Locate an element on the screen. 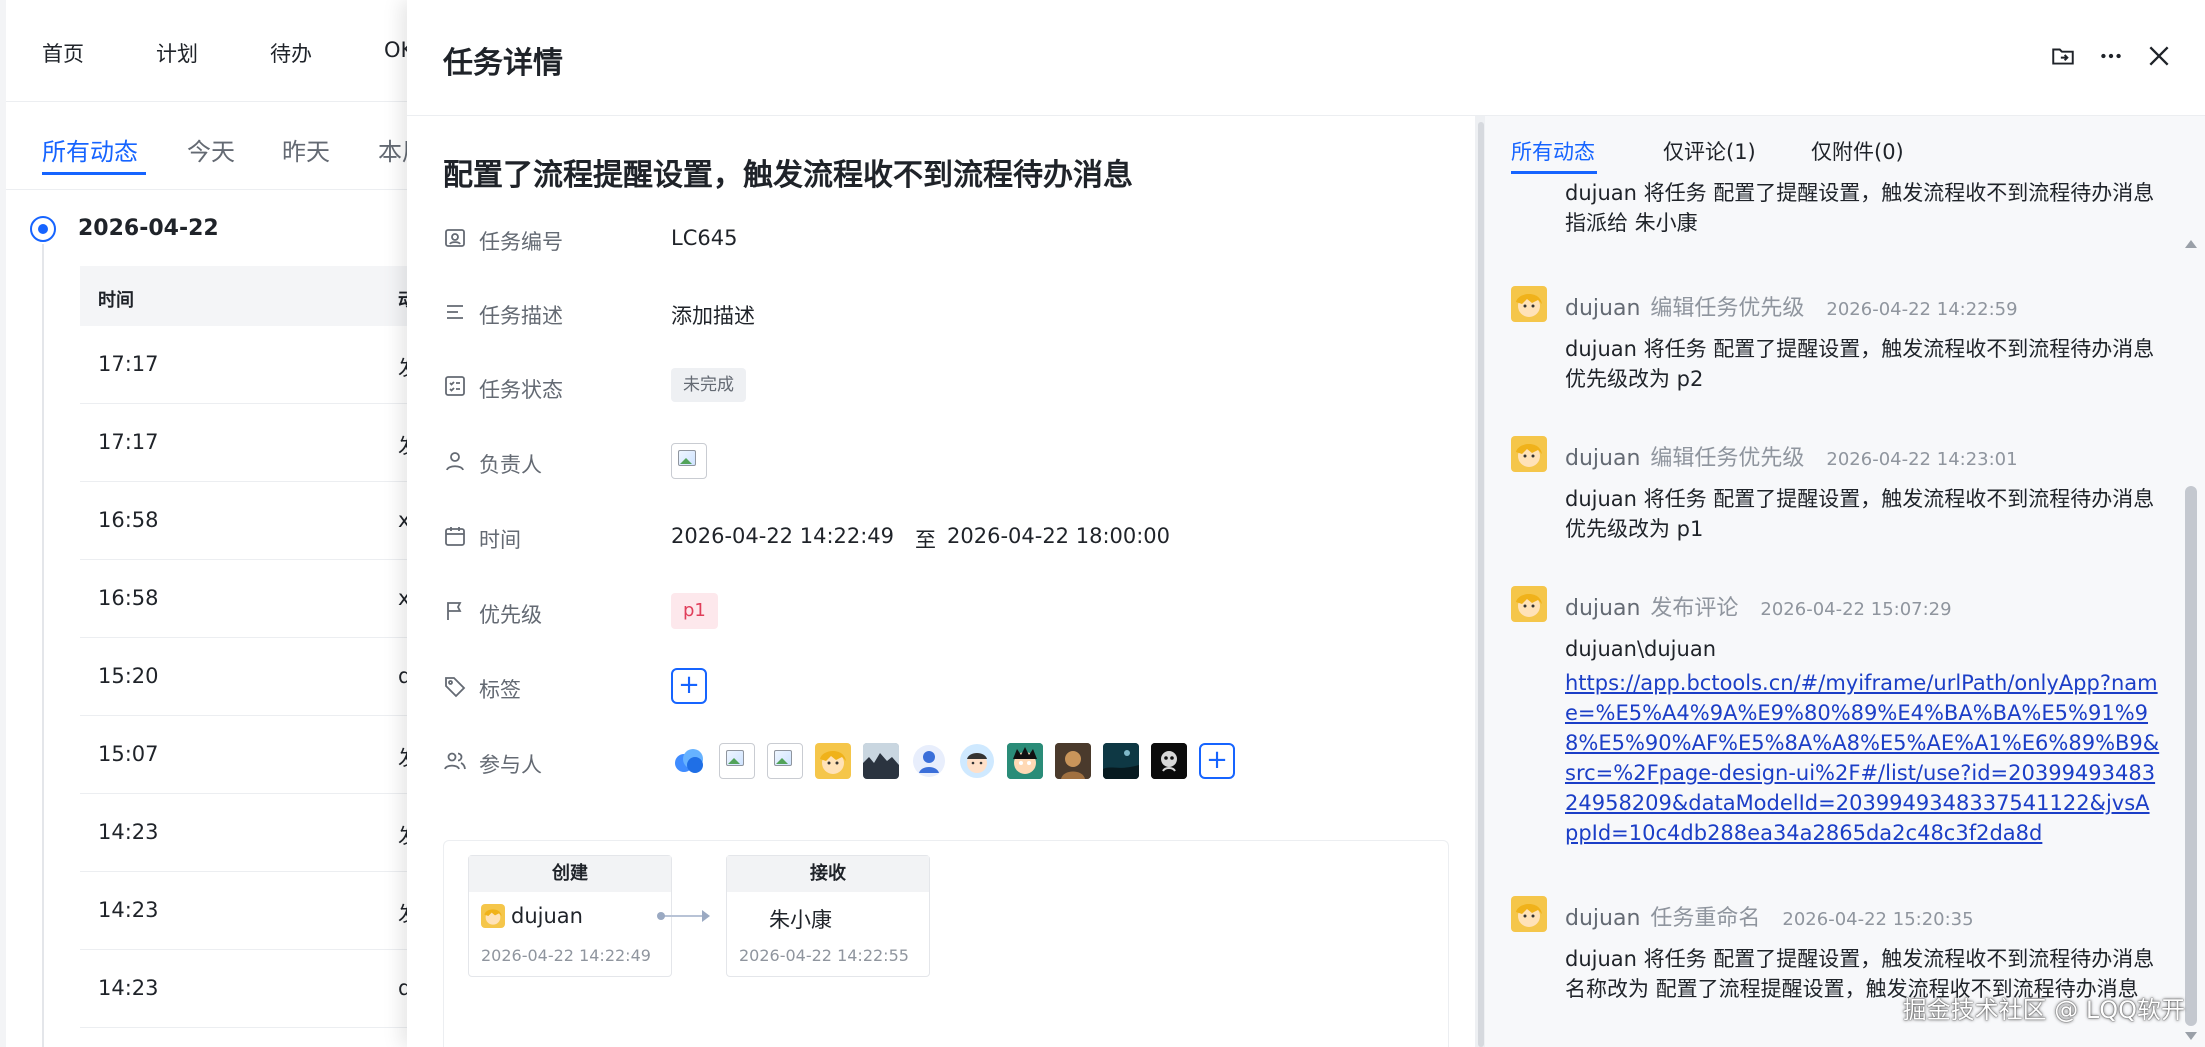  scroll-down-arrow is located at coordinates (2191, 1036).